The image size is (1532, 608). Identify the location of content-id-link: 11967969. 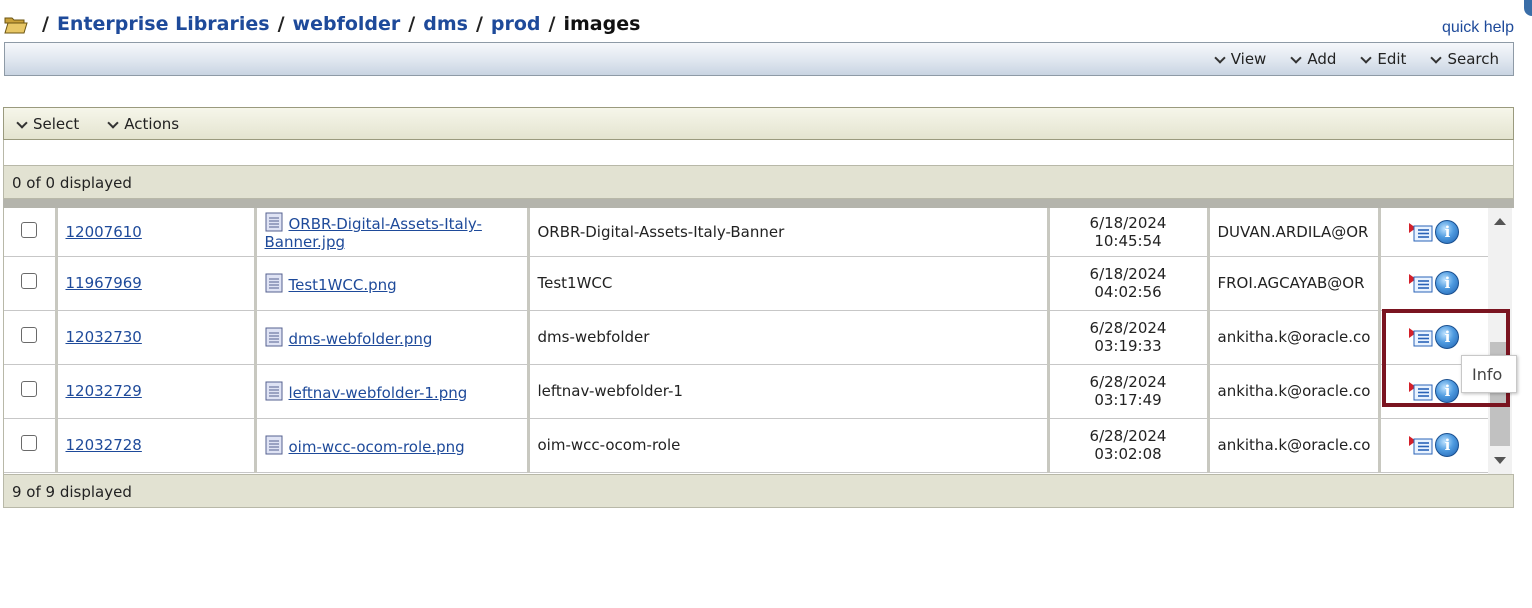
(104, 283).